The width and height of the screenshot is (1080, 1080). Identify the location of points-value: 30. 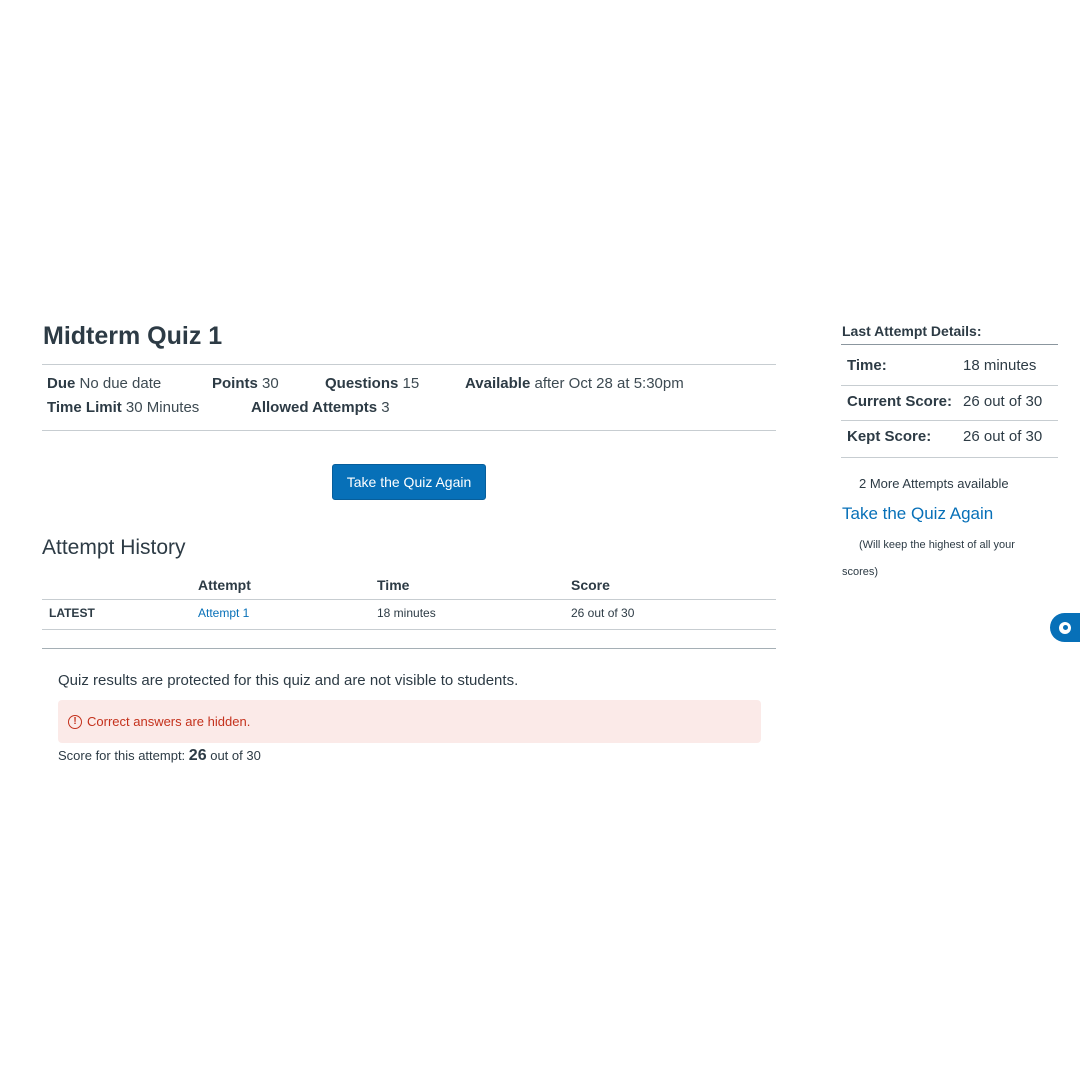
(270, 383).